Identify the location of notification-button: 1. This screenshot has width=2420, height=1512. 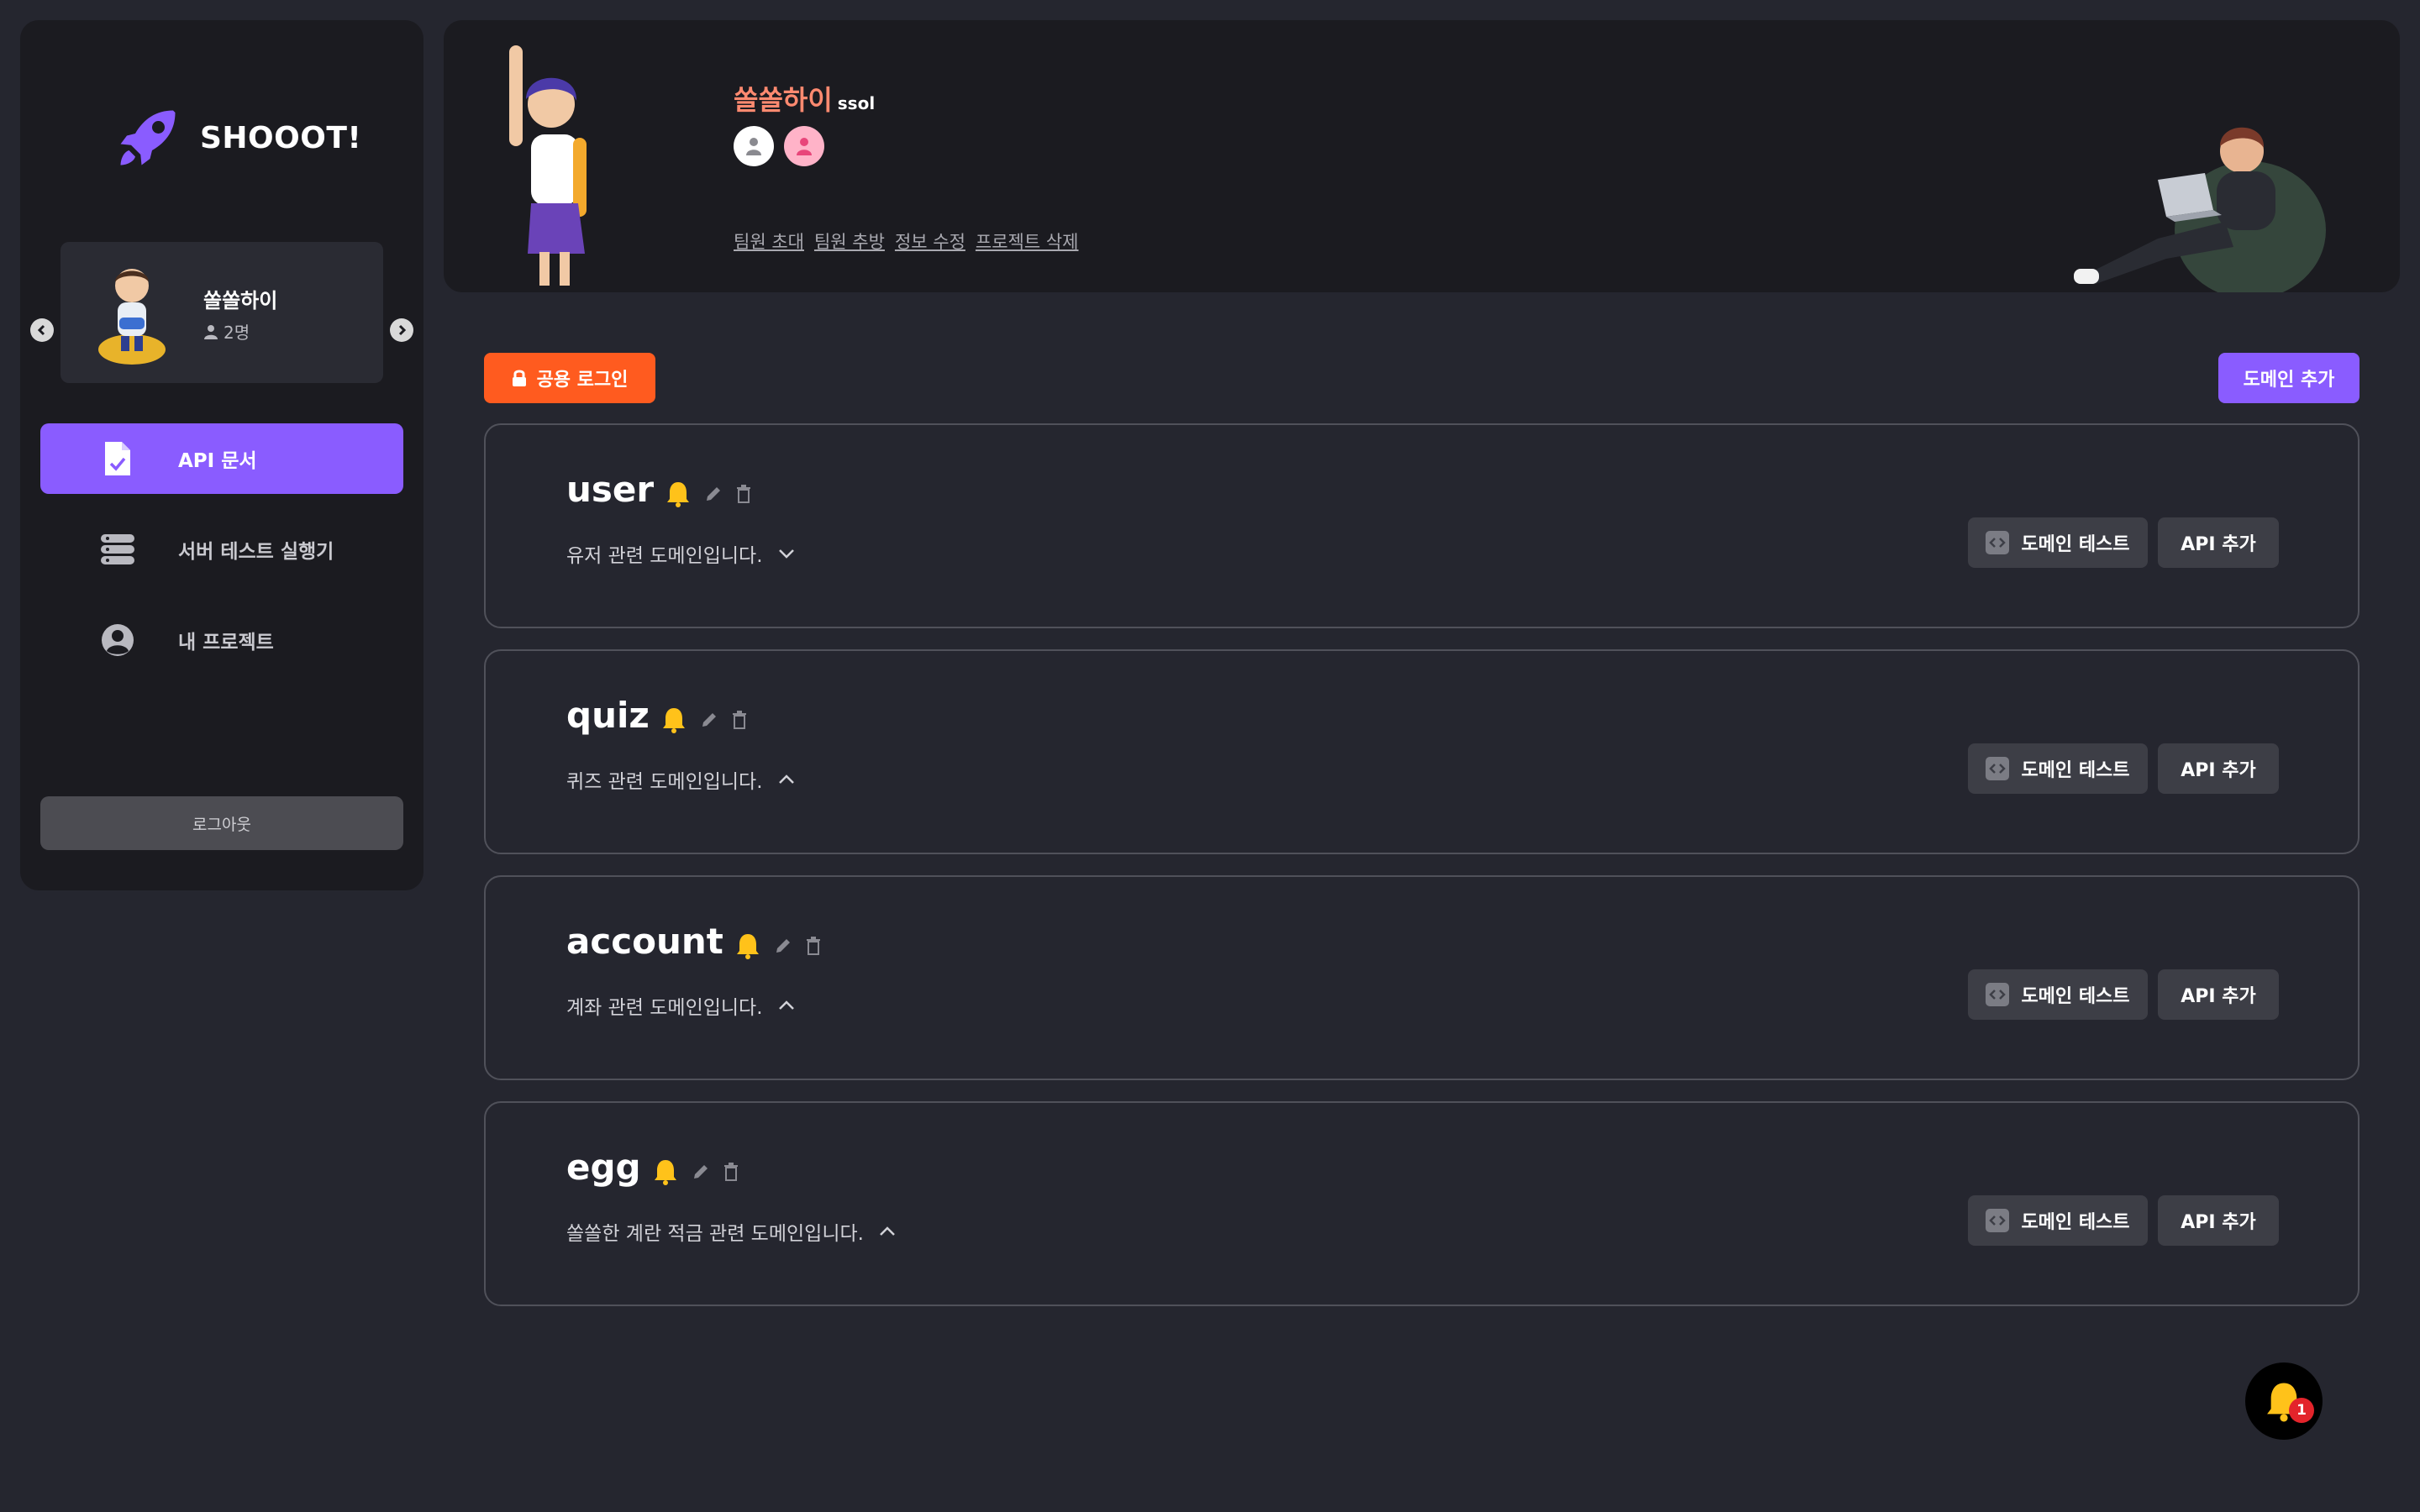
(2284, 1401).